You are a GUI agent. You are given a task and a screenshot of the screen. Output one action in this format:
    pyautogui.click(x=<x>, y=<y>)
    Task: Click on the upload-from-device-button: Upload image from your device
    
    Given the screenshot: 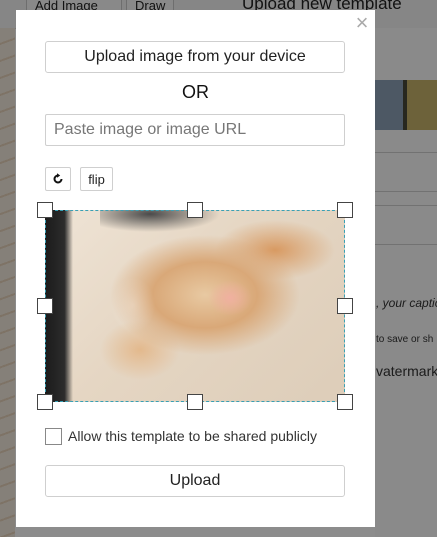 What is the action you would take?
    pyautogui.click(x=195, y=57)
    